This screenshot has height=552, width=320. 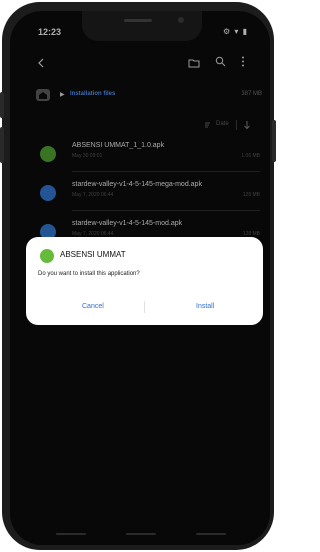 What do you see at coordinates (89, 274) in the screenshot?
I see `dialog-message: Do you want to install this application?` at bounding box center [89, 274].